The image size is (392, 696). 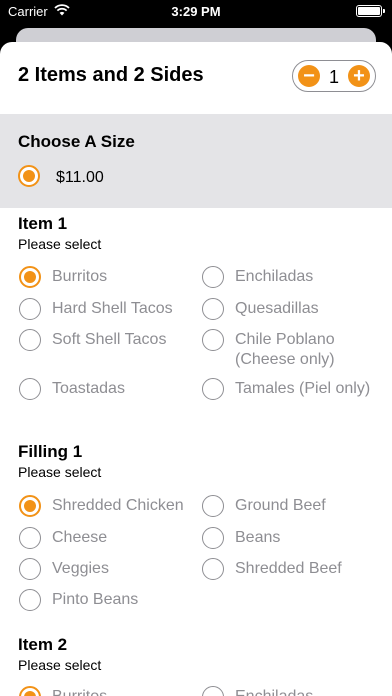 What do you see at coordinates (80, 568) in the screenshot?
I see `option-label: Veggies` at bounding box center [80, 568].